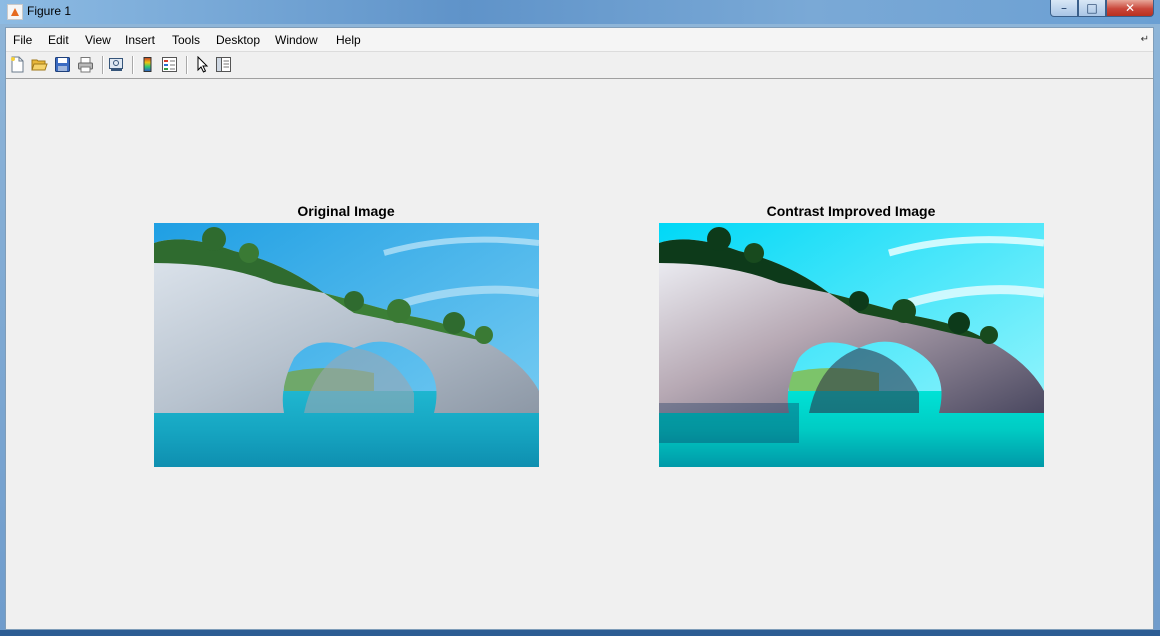  Describe the element at coordinates (186, 40) in the screenshot. I see `menu-tools: Tools` at that location.